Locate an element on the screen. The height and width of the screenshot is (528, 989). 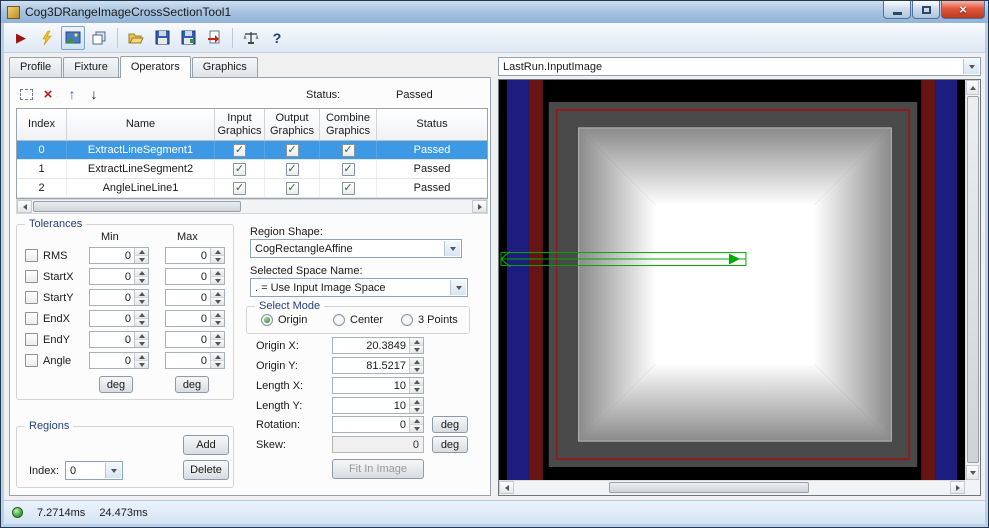
image-vertical-scrollbar is located at coordinates (972, 280).